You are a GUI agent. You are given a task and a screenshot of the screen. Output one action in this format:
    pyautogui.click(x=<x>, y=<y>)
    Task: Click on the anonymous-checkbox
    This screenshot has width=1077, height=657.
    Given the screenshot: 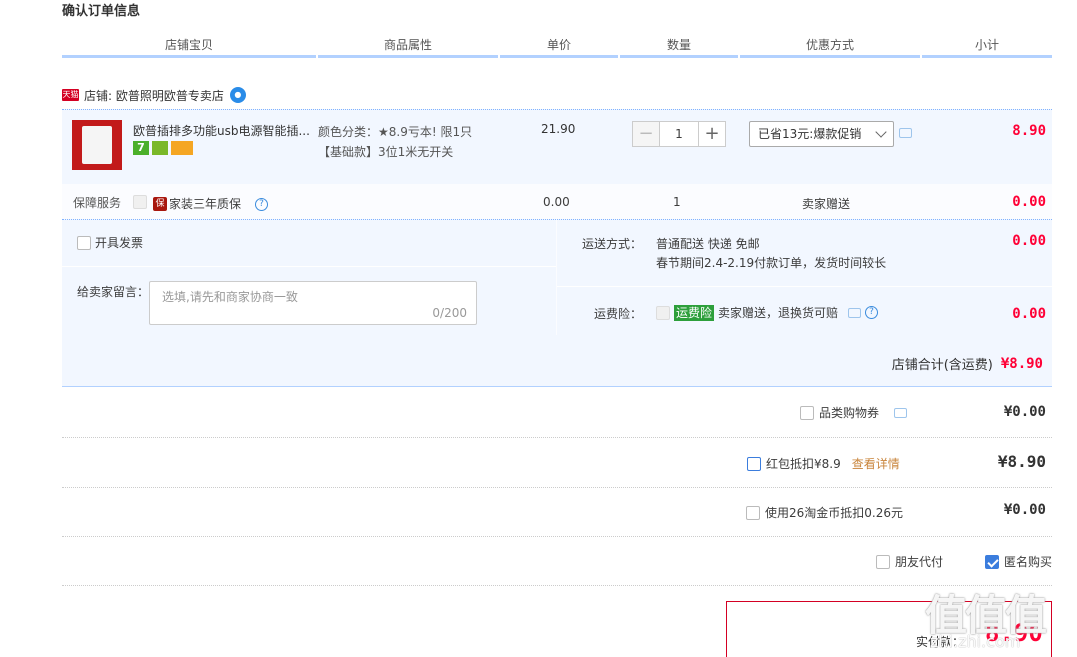 What is the action you would take?
    pyautogui.click(x=992, y=561)
    